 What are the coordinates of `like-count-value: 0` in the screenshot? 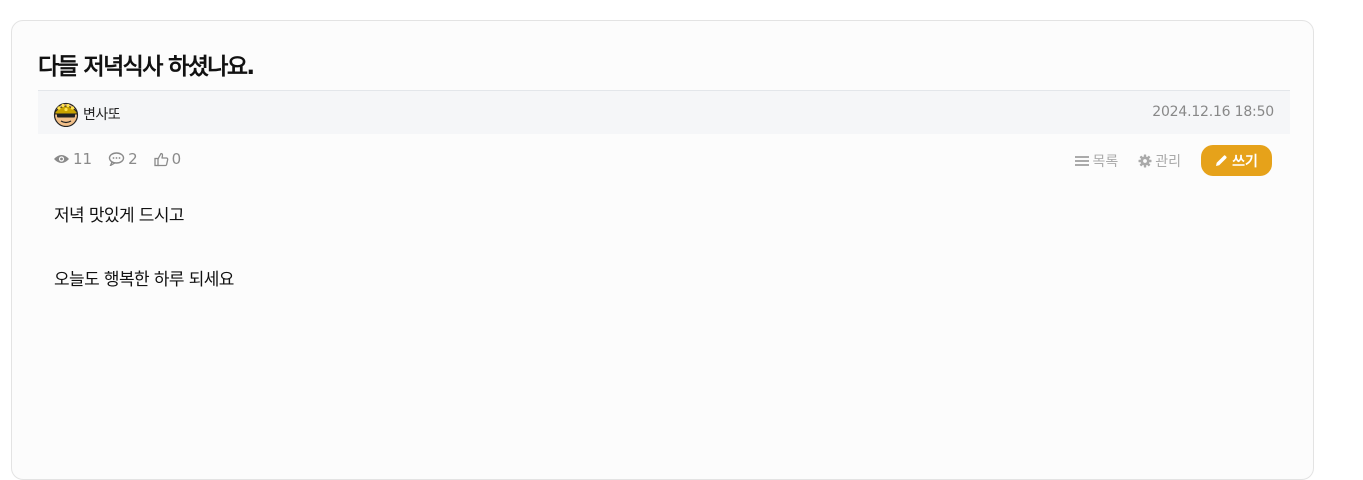 It's located at (176, 159).